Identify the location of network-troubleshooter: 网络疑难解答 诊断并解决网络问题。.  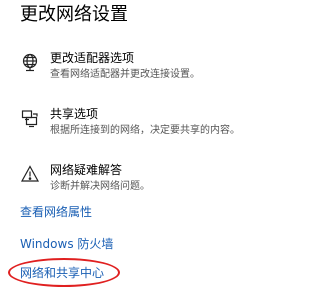
(150, 182).